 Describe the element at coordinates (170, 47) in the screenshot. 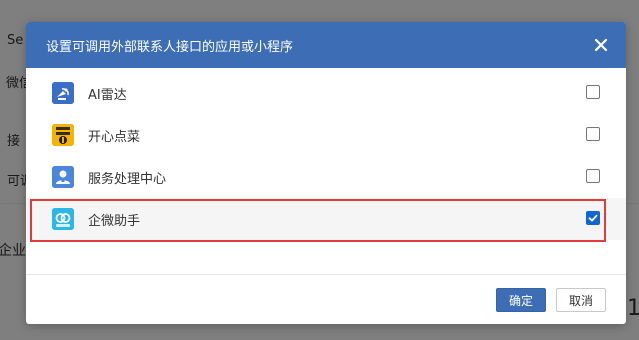

I see `dialog-title: 设置可调用外部联系人接口的应用或小程序` at that location.